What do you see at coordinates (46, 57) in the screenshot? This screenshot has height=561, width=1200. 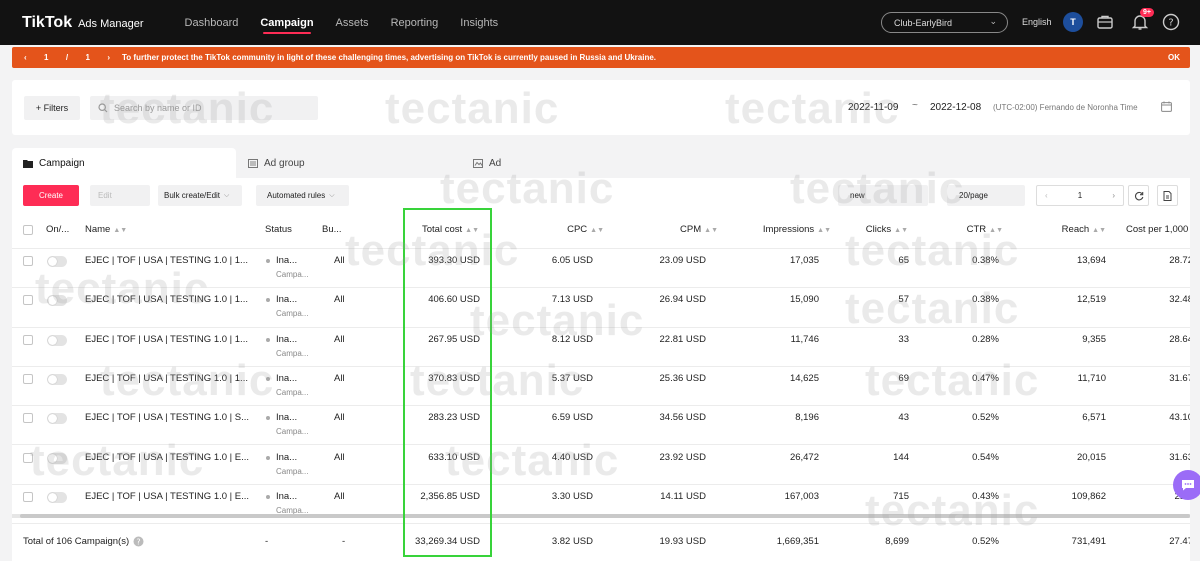 I see `banner-page-current: 1` at bounding box center [46, 57].